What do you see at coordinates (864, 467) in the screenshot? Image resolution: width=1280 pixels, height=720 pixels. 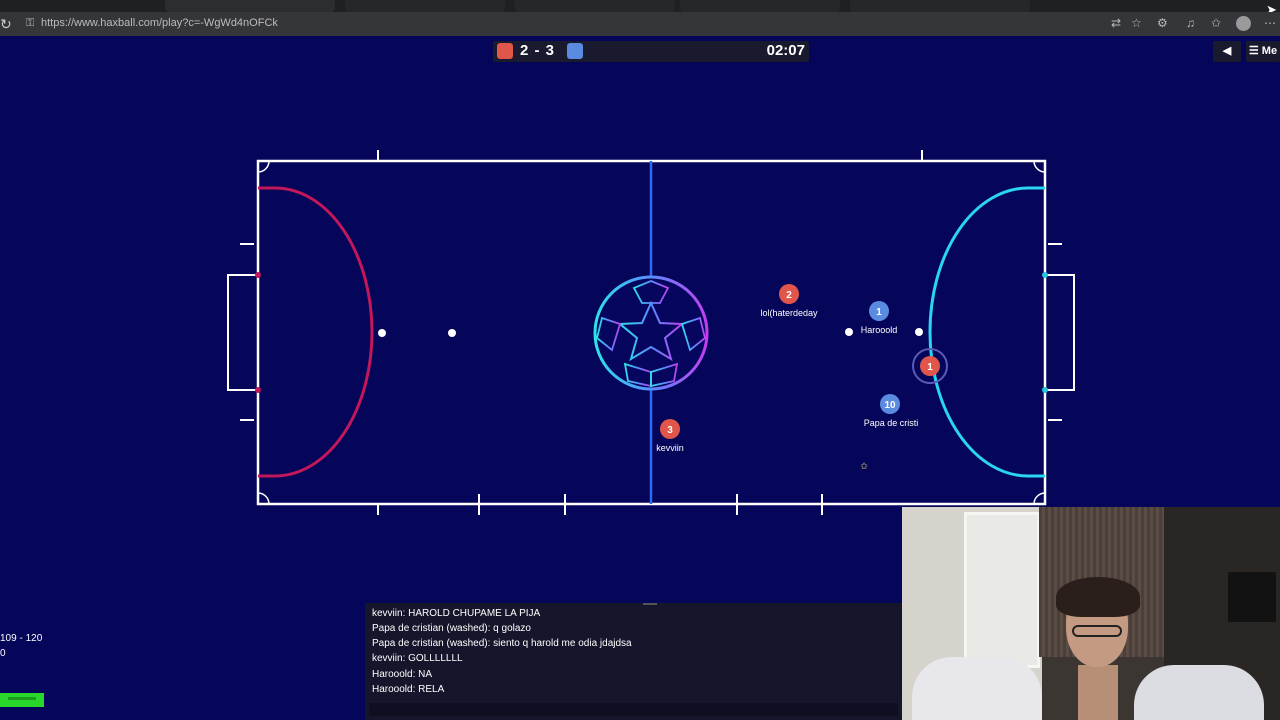 I see `star-icon: ✩` at bounding box center [864, 467].